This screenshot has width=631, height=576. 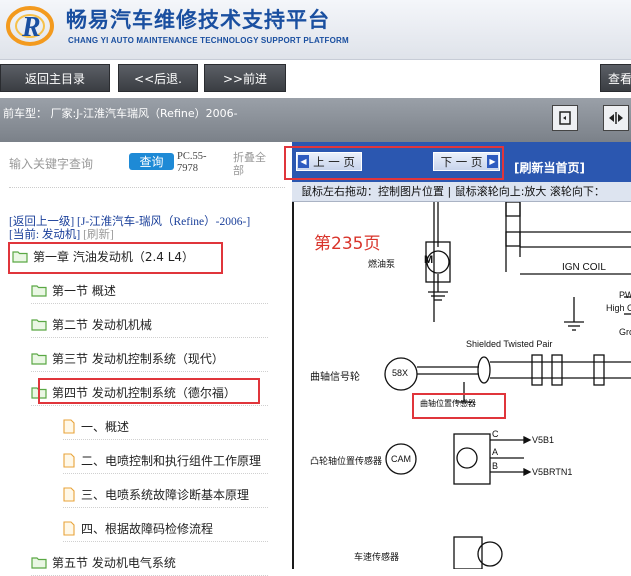 I want to click on tree-item: 三、电喷系统故障诊断基本原理, so click(x=156, y=494).